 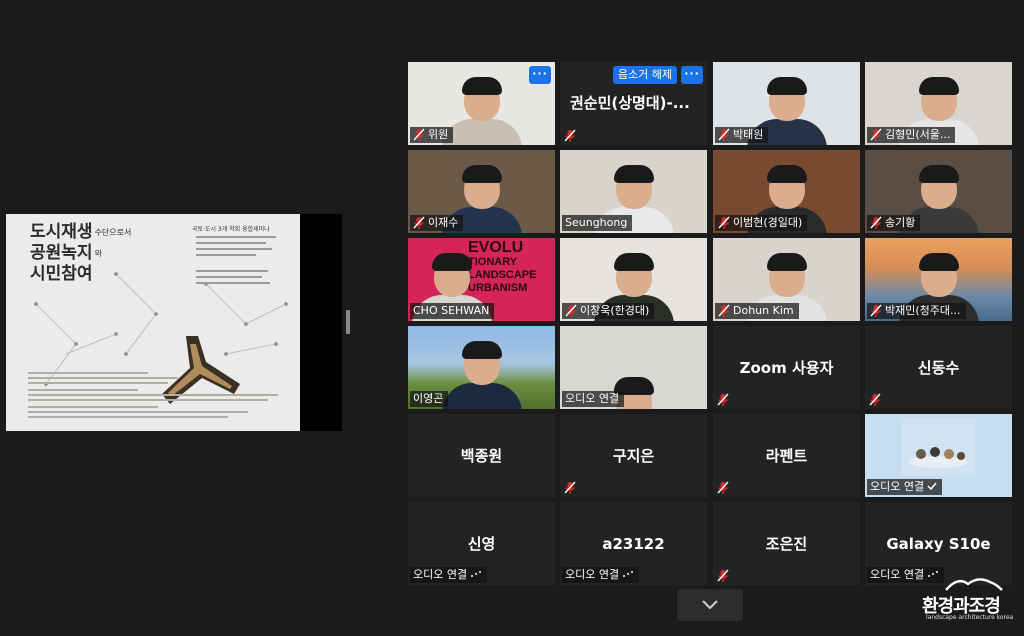 I want to click on participant-tile: 백종원, so click(x=481, y=455).